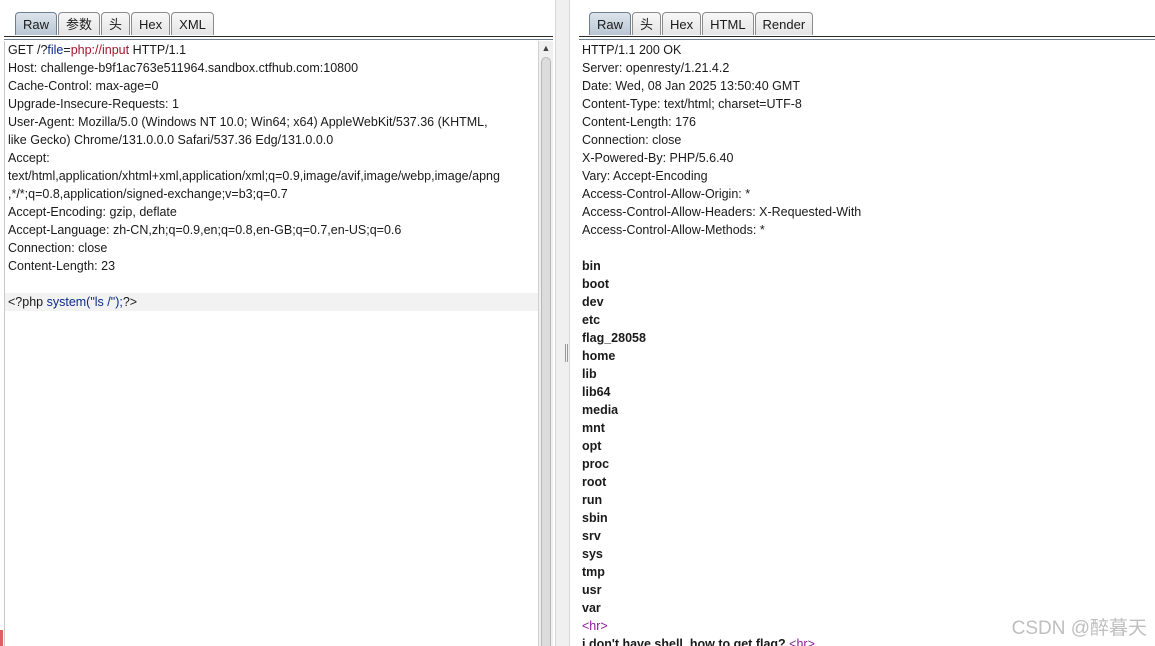 The width and height of the screenshot is (1155, 646). I want to click on request-tab-rule, so click(278, 38).